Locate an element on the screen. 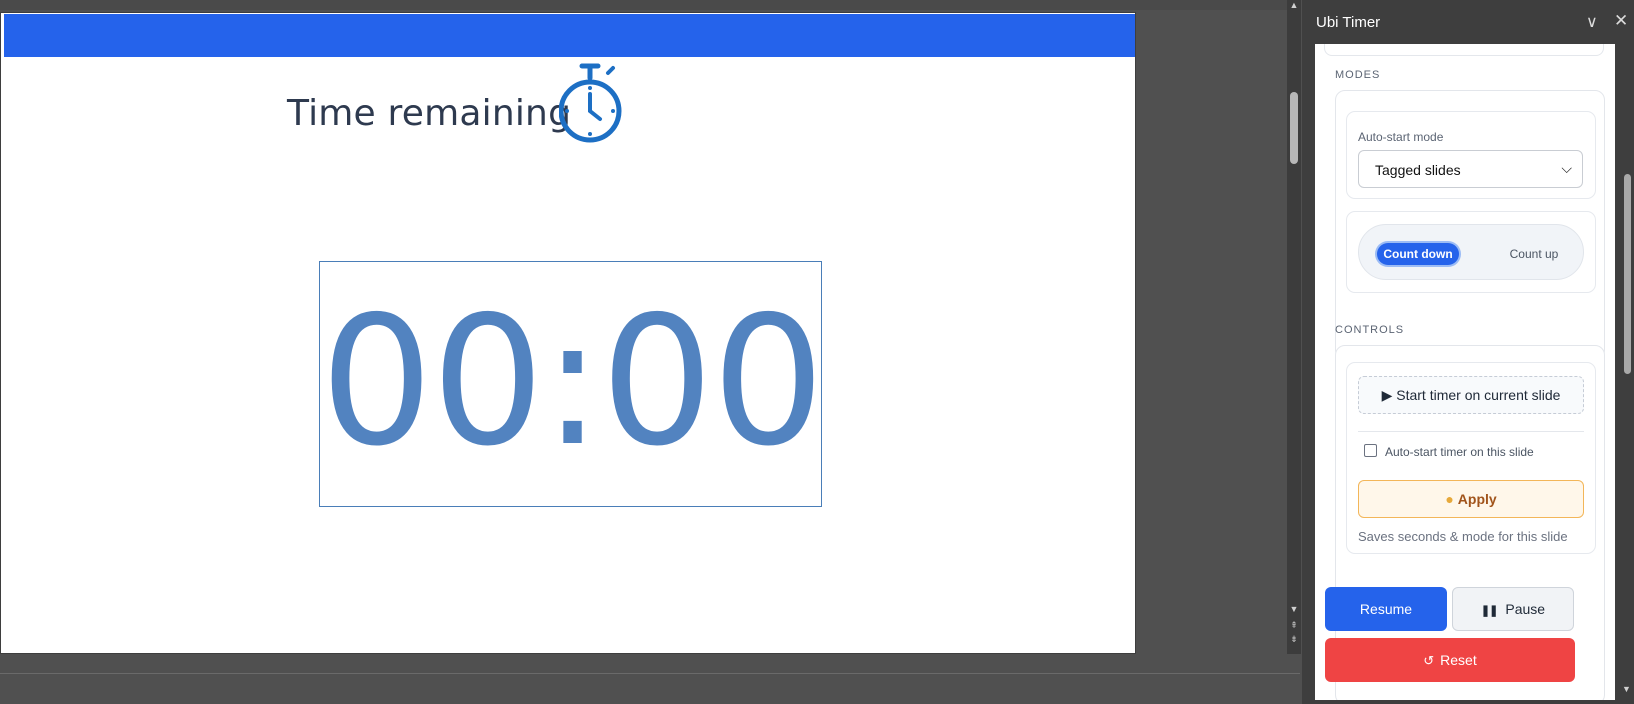 This screenshot has width=1634, height=704. lightbulb-icon: ● is located at coordinates (1449, 499).